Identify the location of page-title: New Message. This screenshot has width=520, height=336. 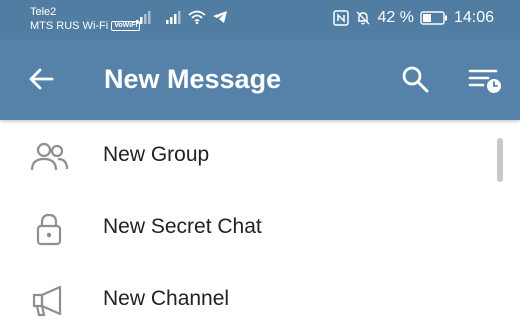
(193, 79).